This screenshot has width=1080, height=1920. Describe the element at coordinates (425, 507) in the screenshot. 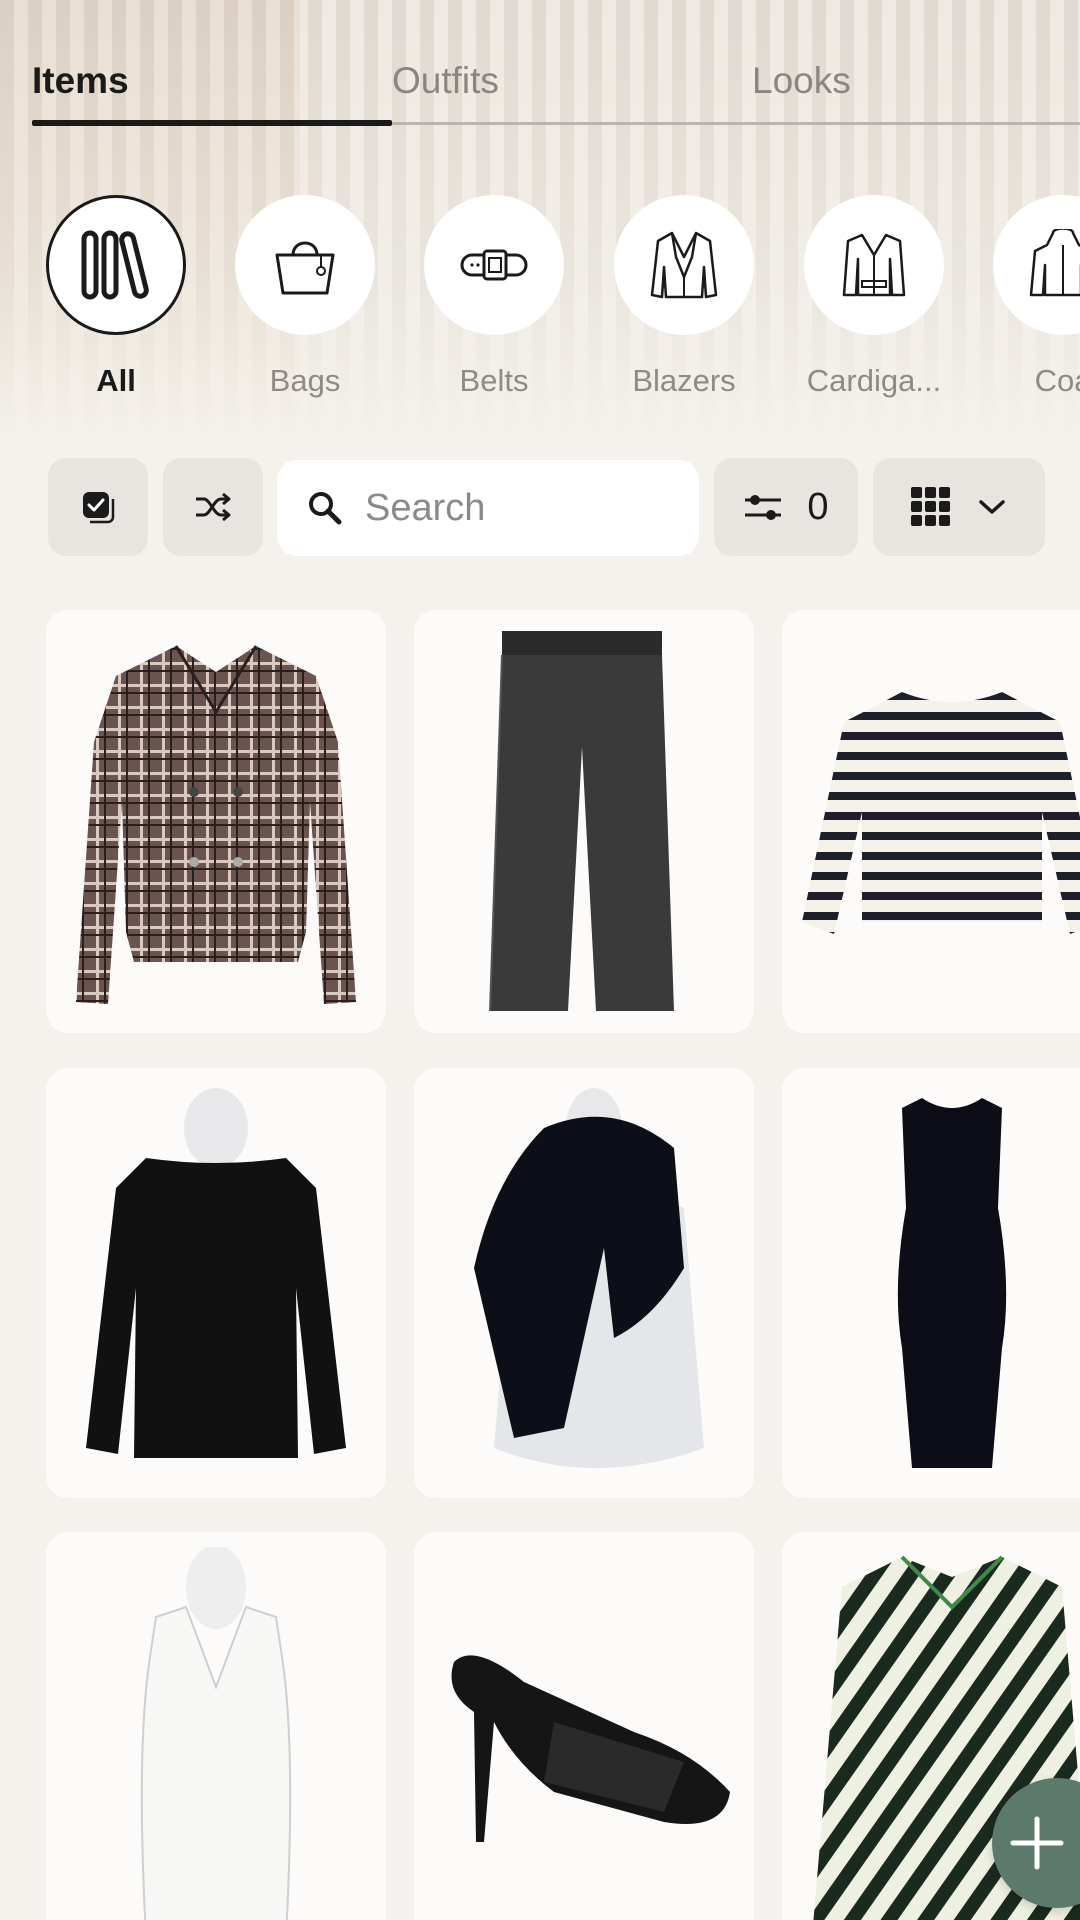

I see `search-placeholder: Search` at that location.